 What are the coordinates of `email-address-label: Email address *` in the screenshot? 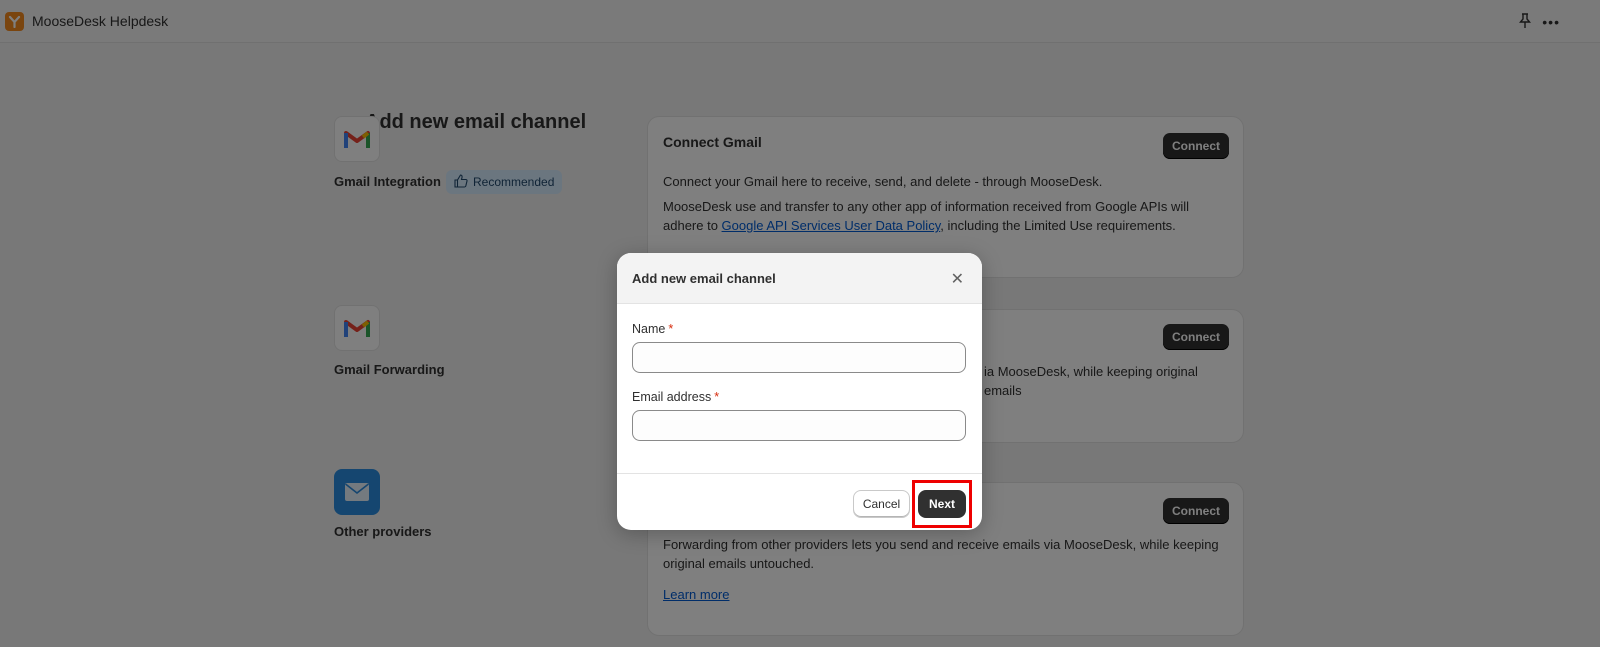 It's located at (675, 397).